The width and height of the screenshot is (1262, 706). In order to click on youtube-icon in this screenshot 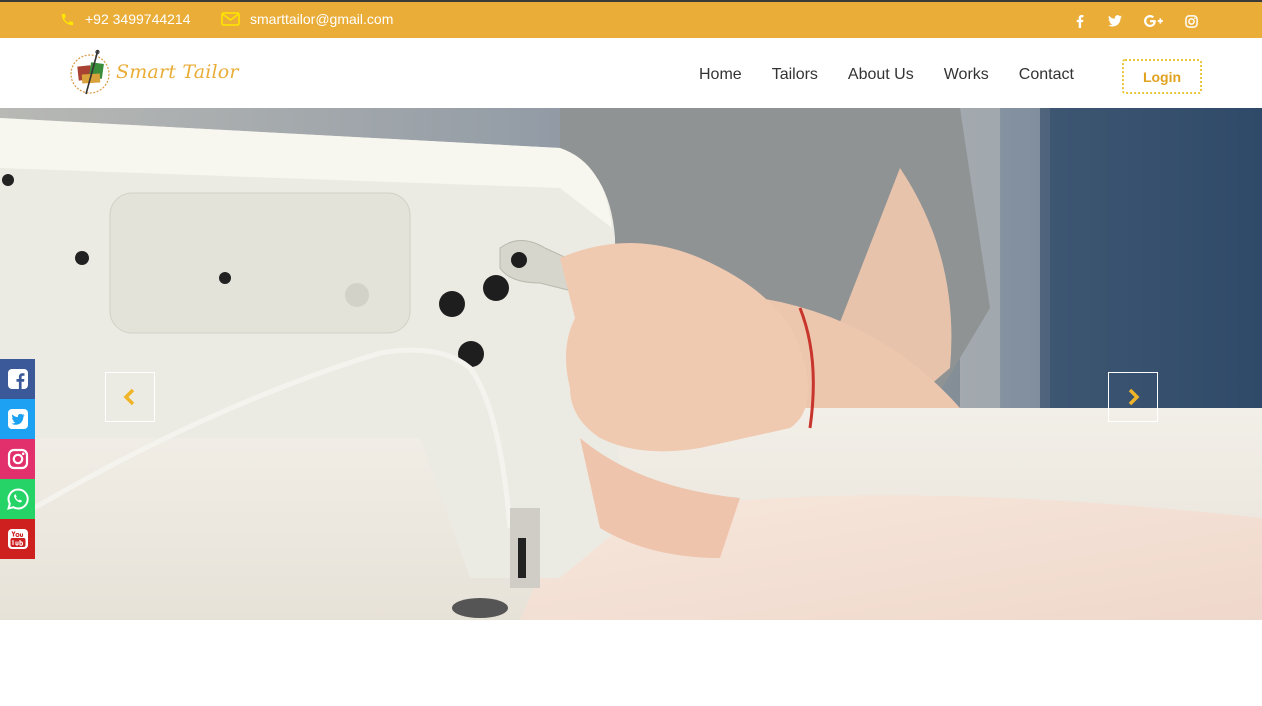, I will do `click(17, 539)`.